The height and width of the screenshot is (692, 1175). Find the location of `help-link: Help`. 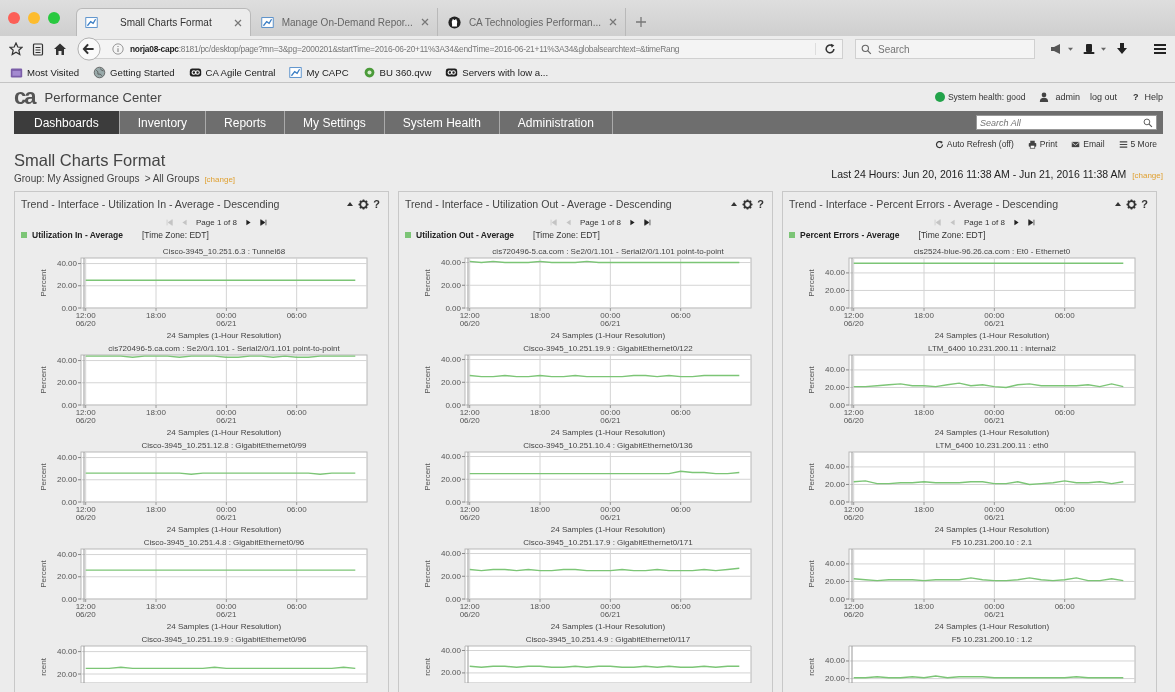

help-link: Help is located at coordinates (1153, 97).